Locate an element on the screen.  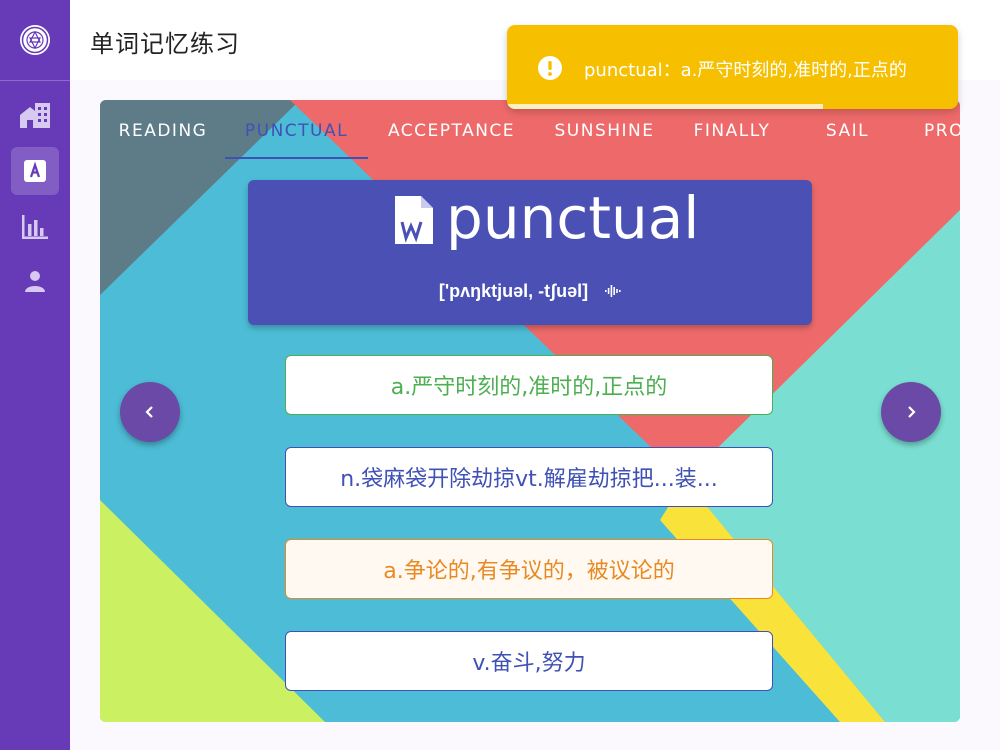
sound-wave-icon is located at coordinates (613, 291).